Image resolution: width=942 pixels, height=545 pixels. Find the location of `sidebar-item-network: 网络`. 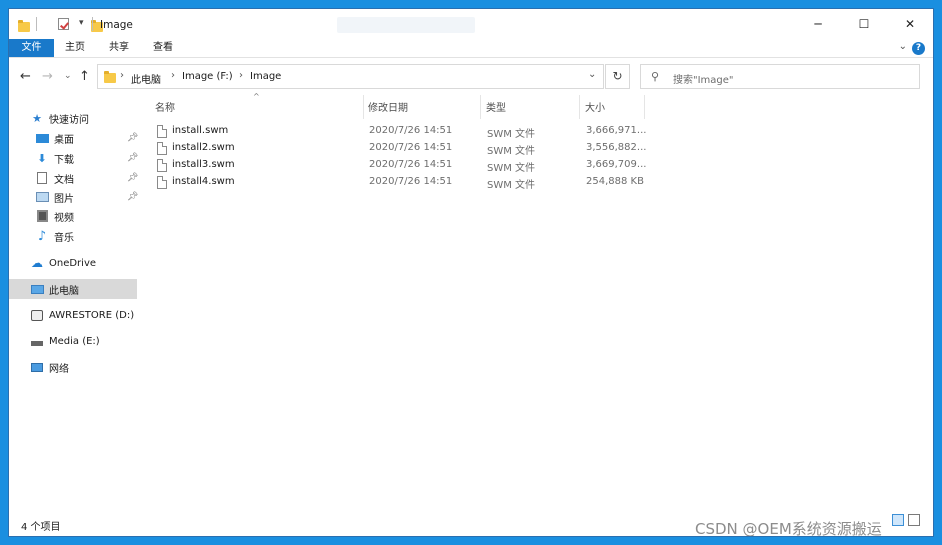

sidebar-item-network: 网络 is located at coordinates (73, 367).